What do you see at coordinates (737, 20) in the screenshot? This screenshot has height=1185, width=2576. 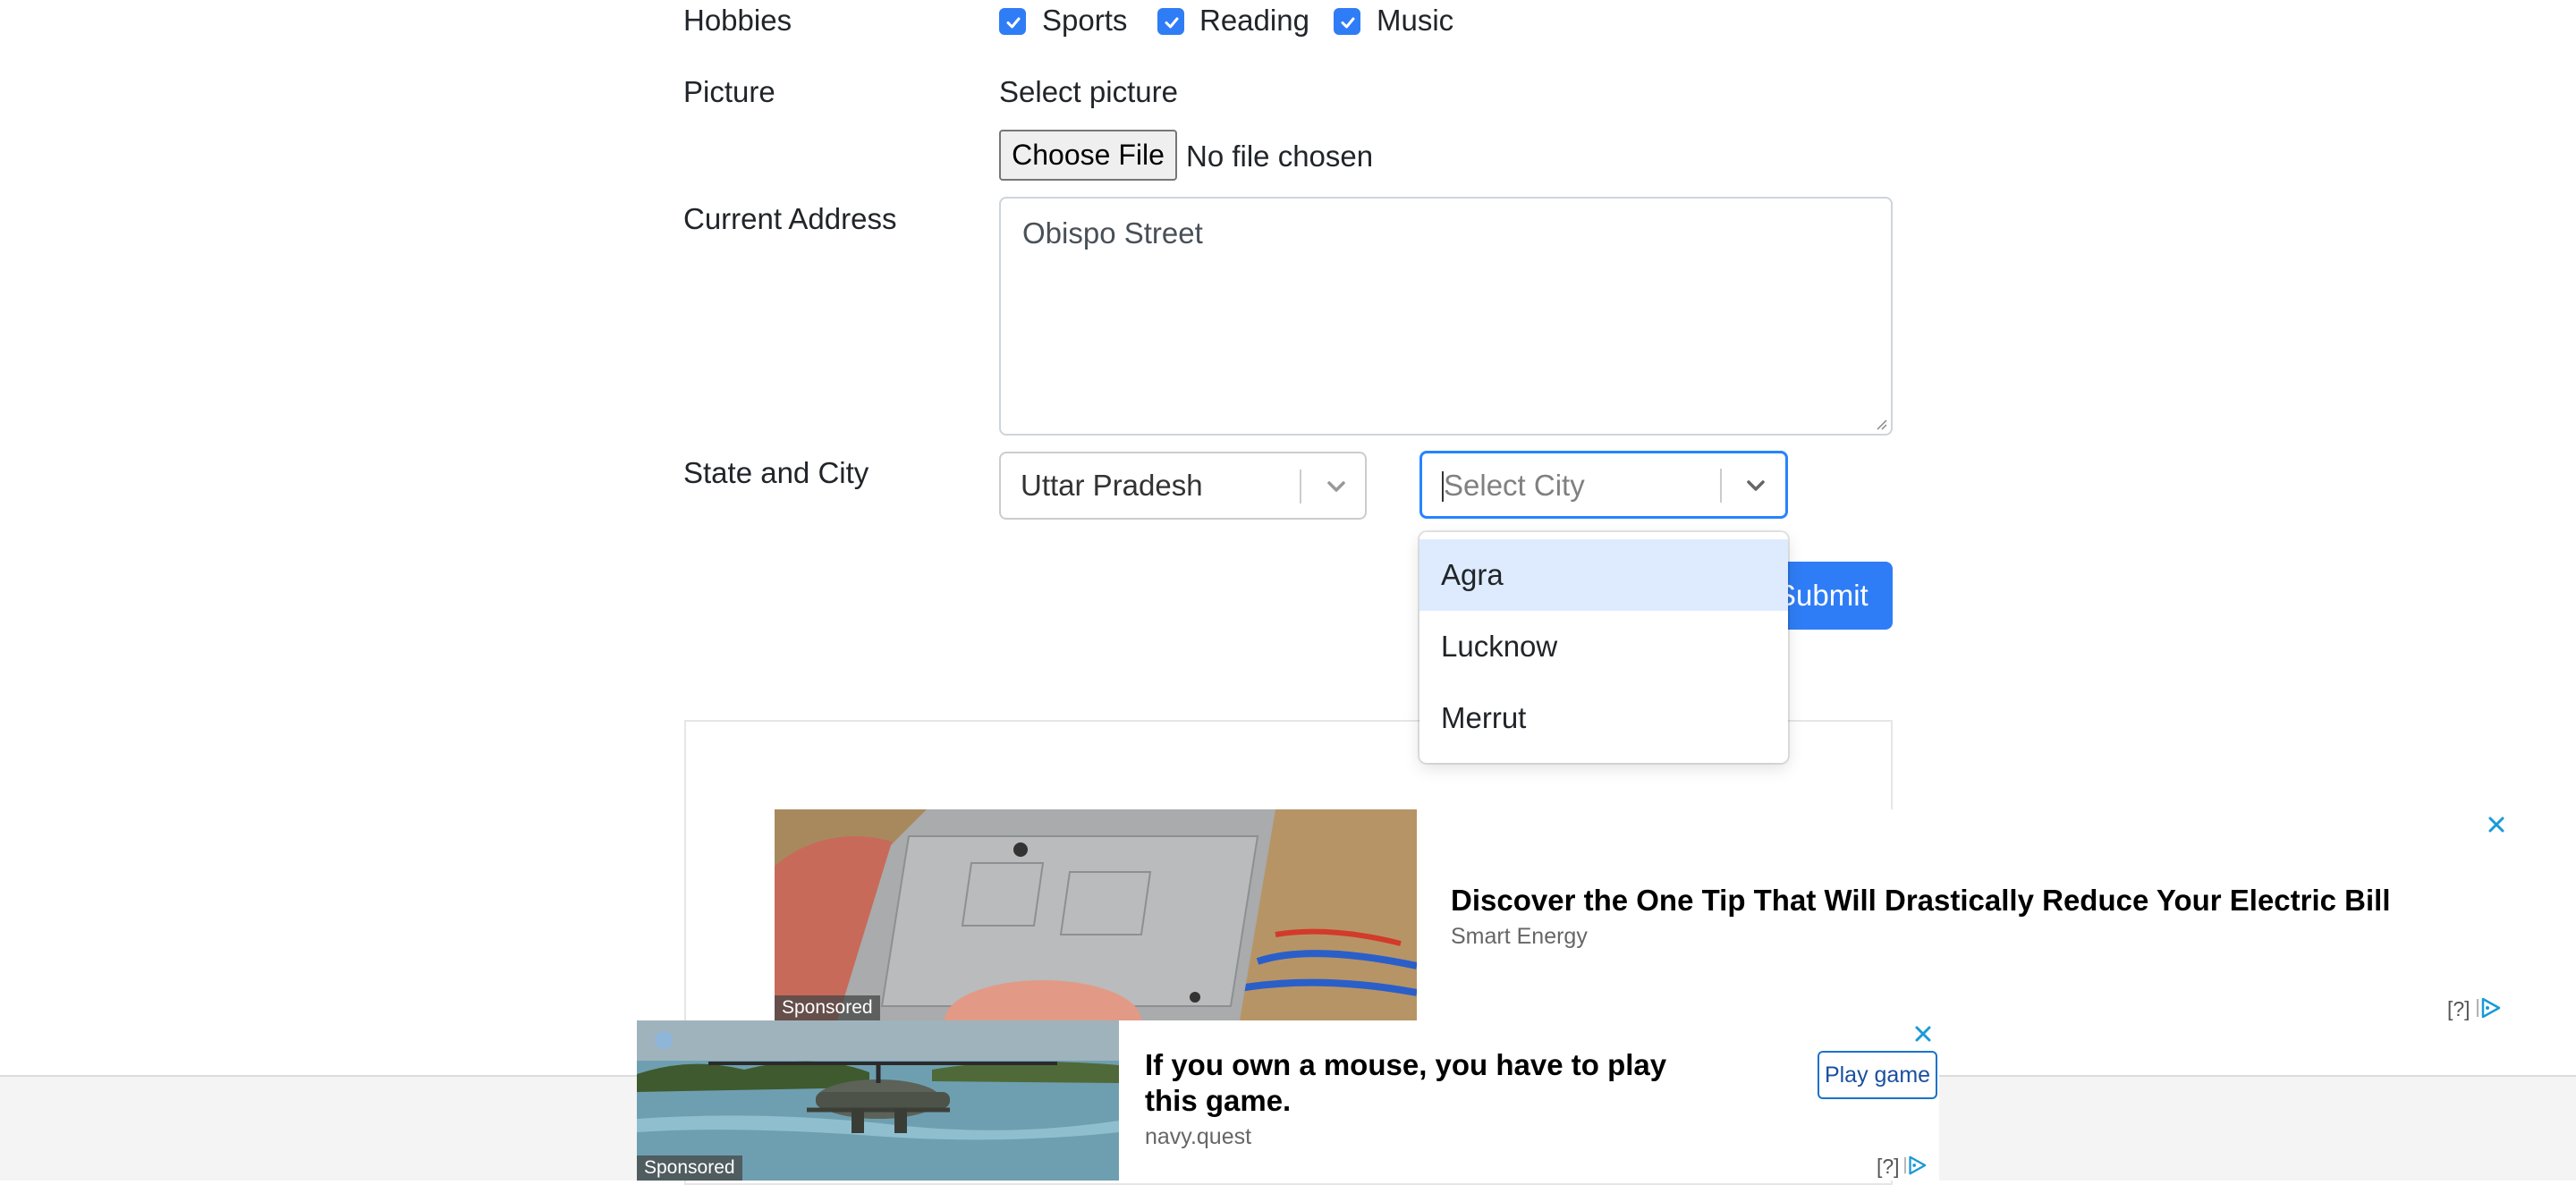 I see `hobbies-label: Hobbies` at bounding box center [737, 20].